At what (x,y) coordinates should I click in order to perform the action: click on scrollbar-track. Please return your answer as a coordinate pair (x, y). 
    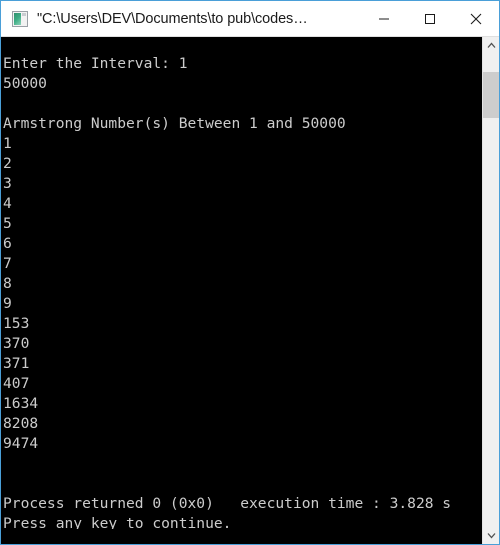
    Looking at the image, I should click on (491, 290).